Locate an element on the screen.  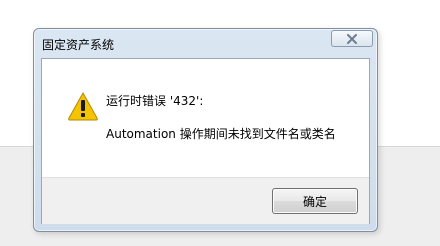
error-message: Automation 操作期间未找到文件名或类名 is located at coordinates (221, 134).